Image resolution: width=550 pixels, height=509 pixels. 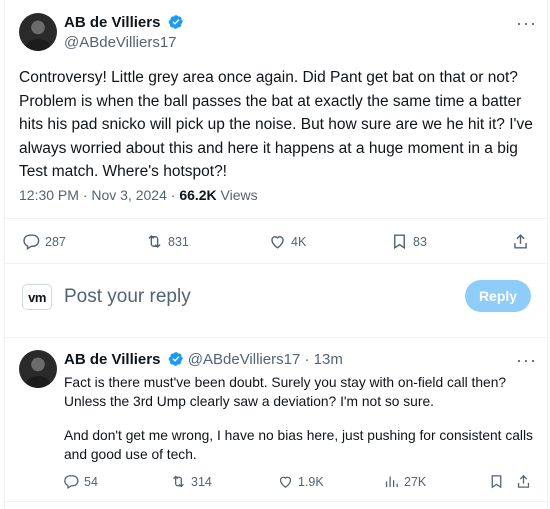 I want to click on reply-share-action, so click(x=525, y=481).